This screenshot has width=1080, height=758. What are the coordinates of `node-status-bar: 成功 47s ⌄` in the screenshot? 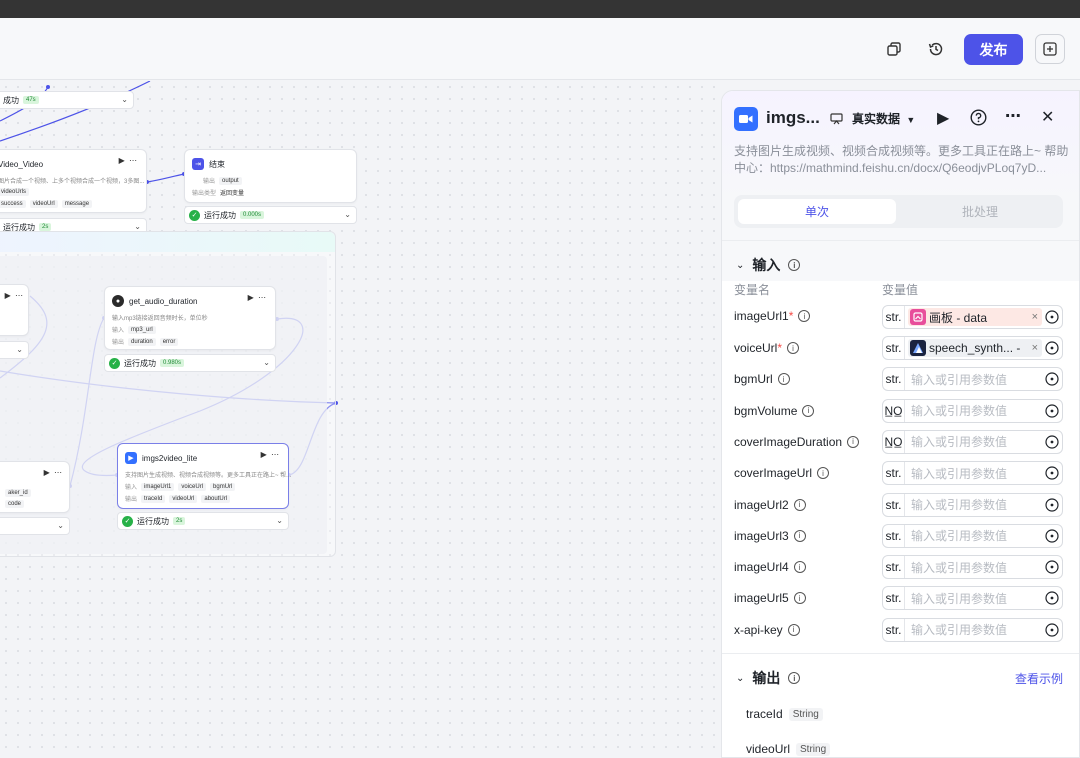 It's located at (67, 100).